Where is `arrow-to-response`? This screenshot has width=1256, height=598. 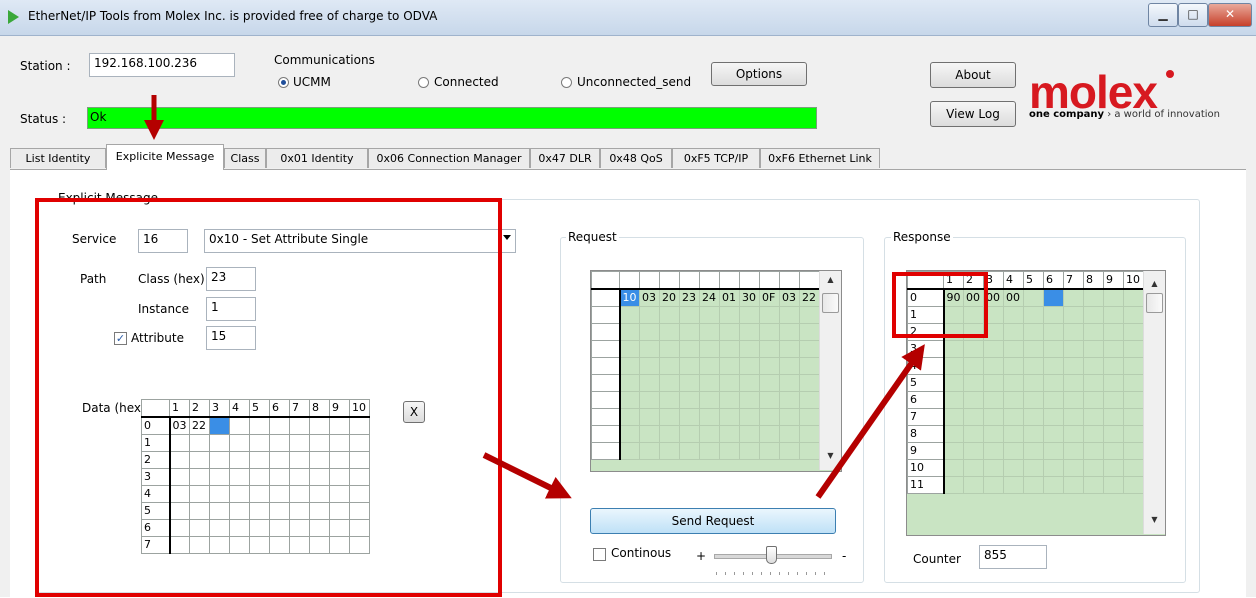 arrow-to-response is located at coordinates (870, 421).